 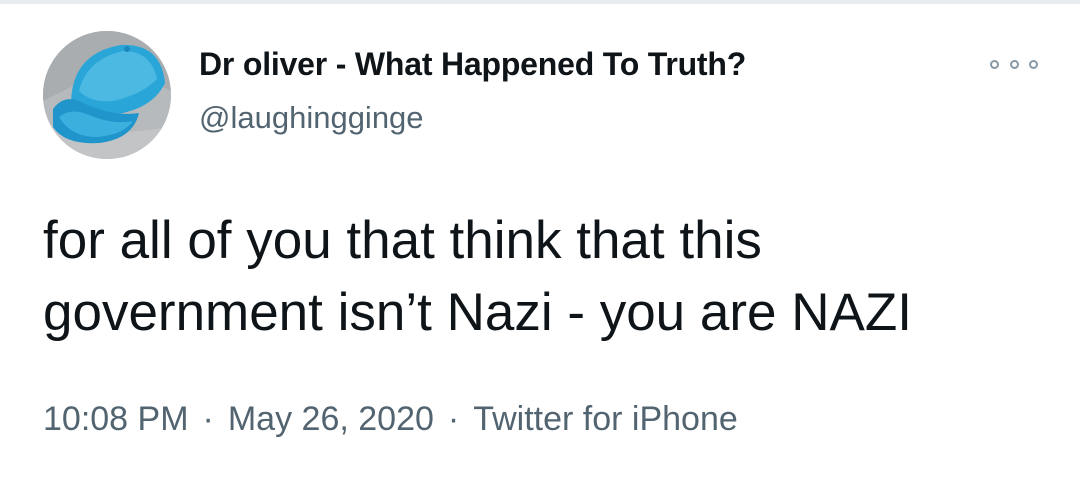 What do you see at coordinates (605, 419) in the screenshot?
I see `tweet-source-link: Twitter for iPhone` at bounding box center [605, 419].